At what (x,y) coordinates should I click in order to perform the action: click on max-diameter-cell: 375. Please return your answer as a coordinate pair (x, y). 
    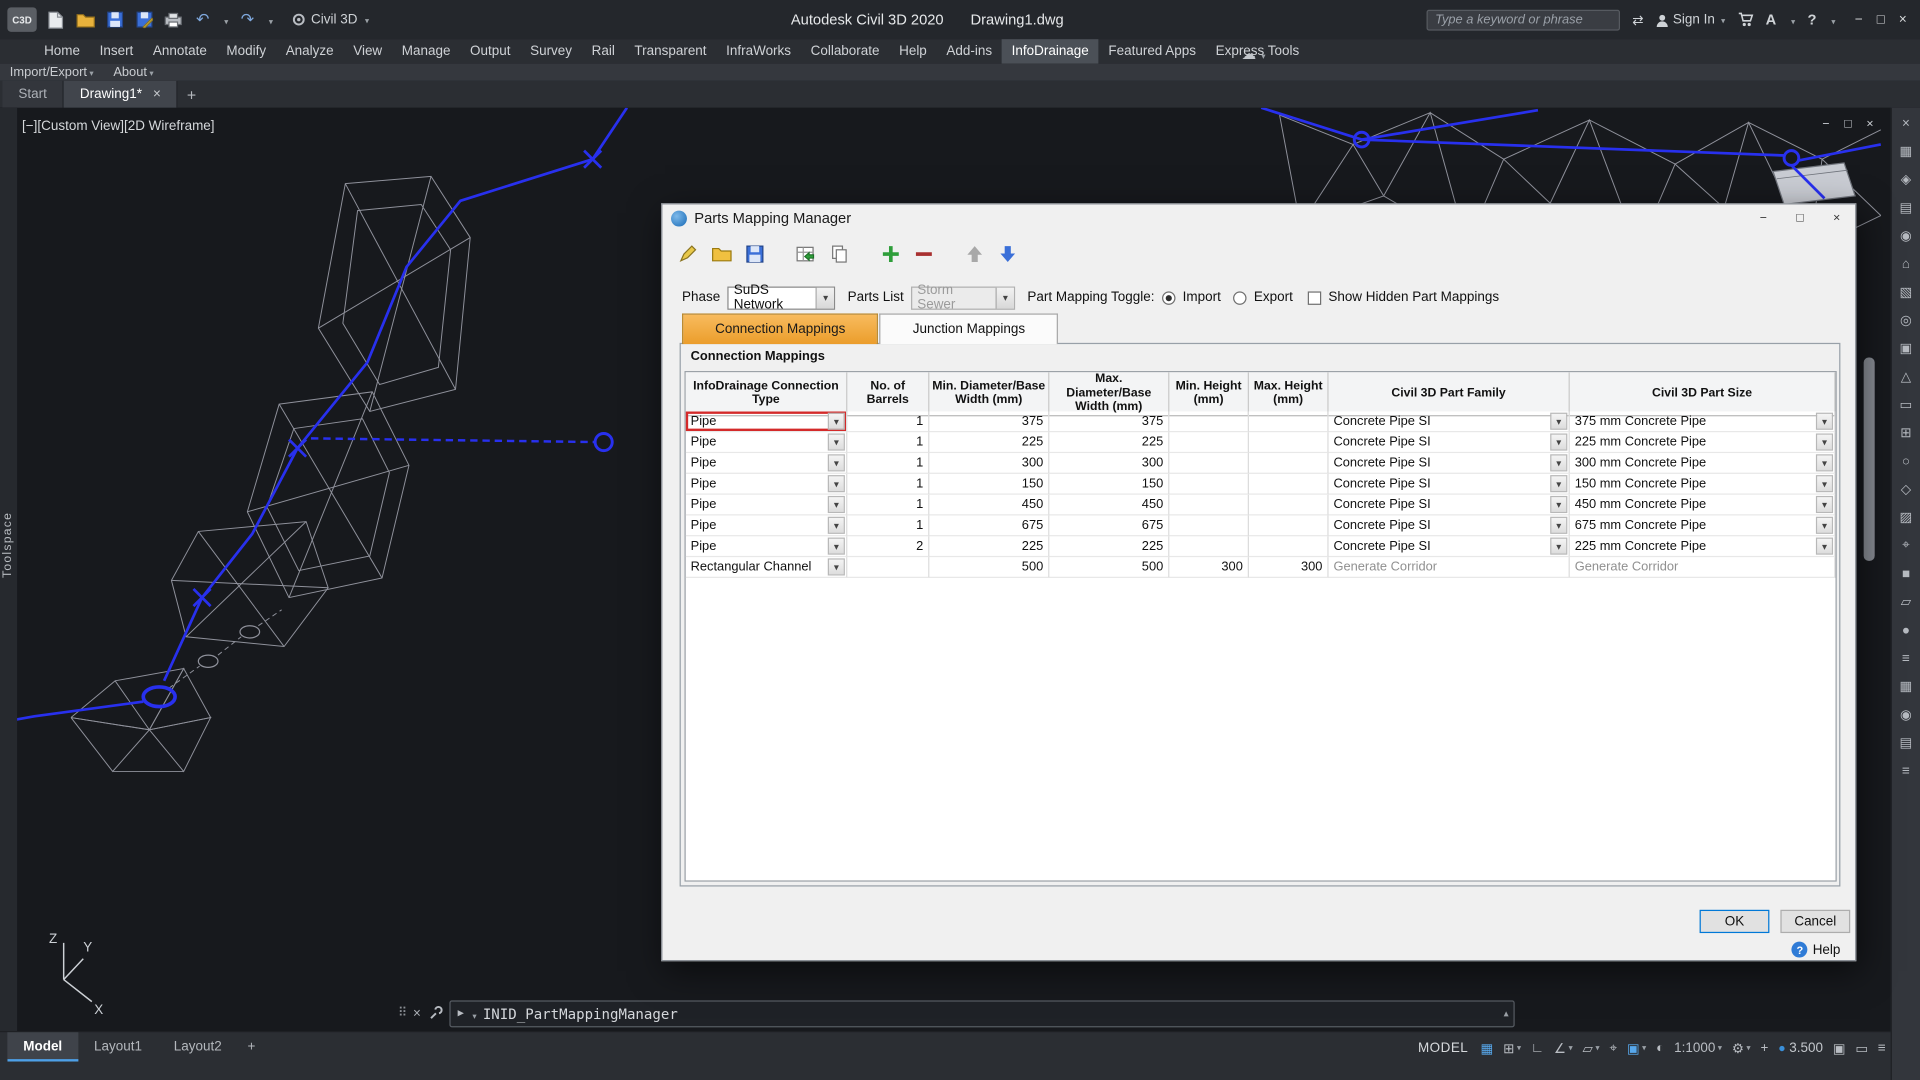
    Looking at the image, I should click on (1109, 422).